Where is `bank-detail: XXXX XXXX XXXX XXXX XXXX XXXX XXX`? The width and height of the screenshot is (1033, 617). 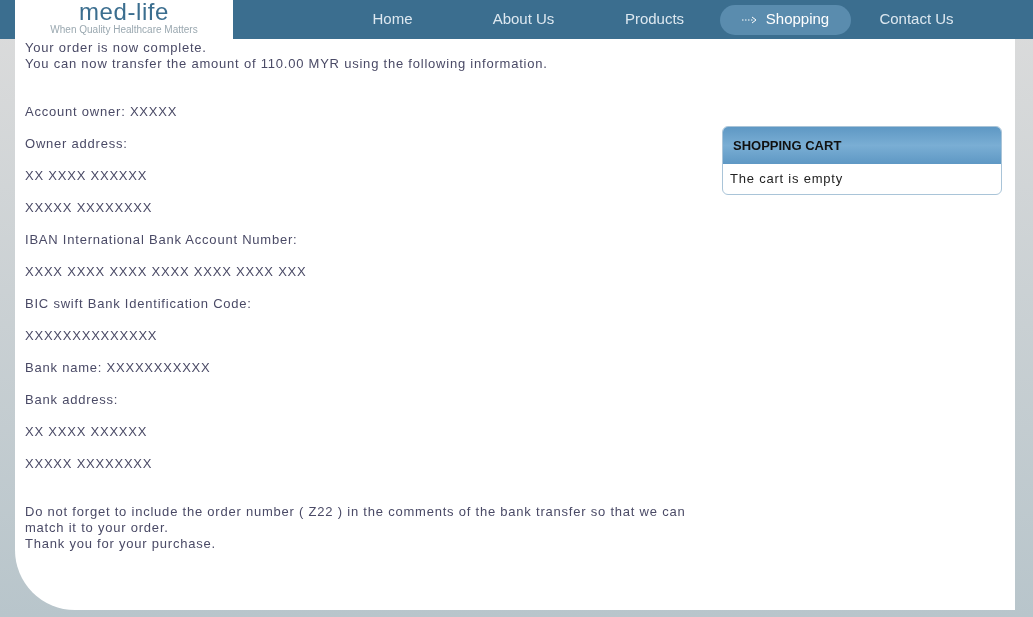
bank-detail: XXXX XXXX XXXX XXXX XXXX XXXX XXX is located at coordinates (166, 272).